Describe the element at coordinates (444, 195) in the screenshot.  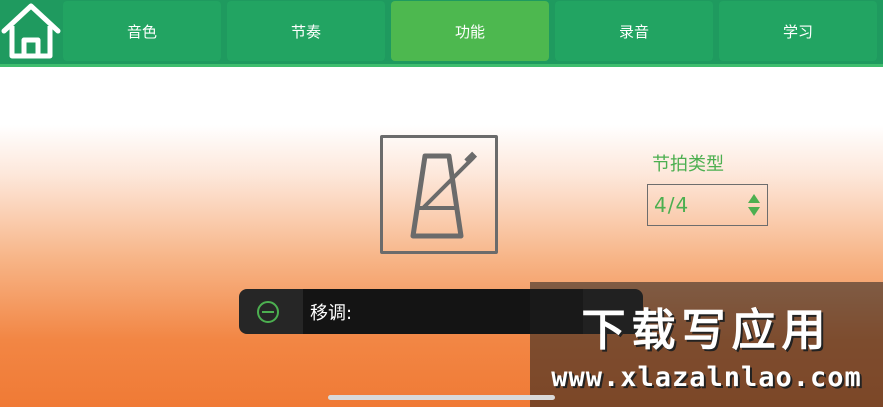
I see `metronome-icon` at that location.